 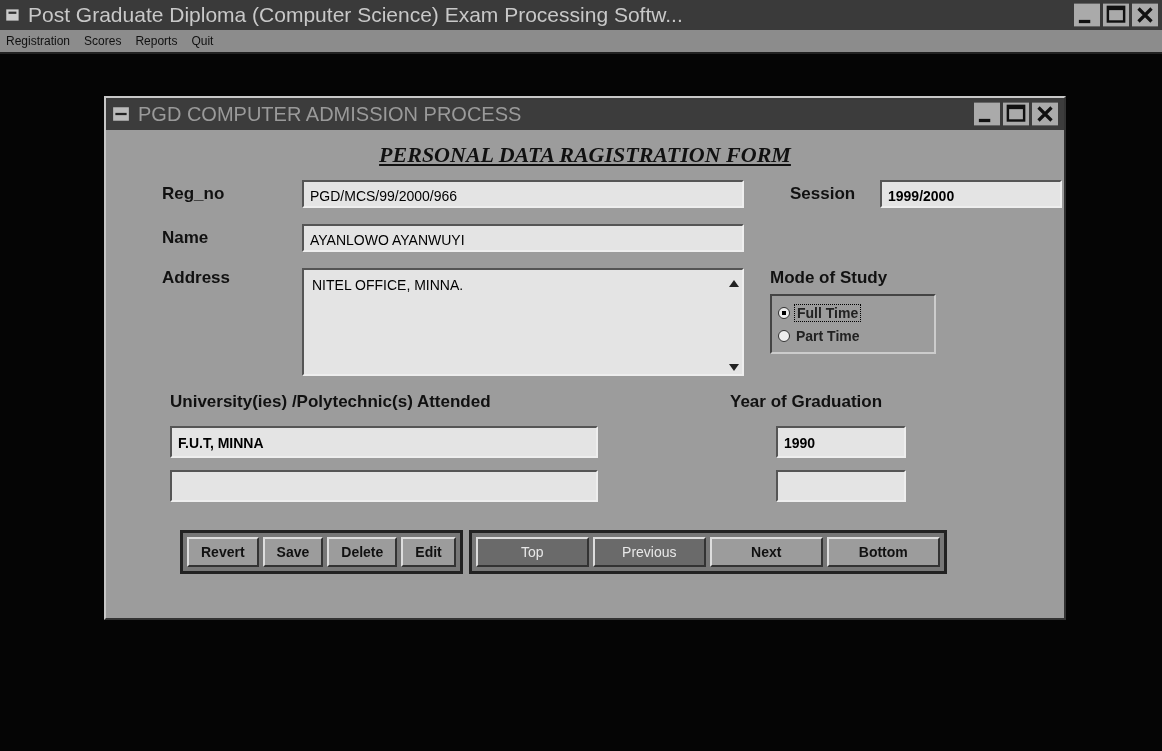 I want to click on menu-item: Scores, so click(x=103, y=41).